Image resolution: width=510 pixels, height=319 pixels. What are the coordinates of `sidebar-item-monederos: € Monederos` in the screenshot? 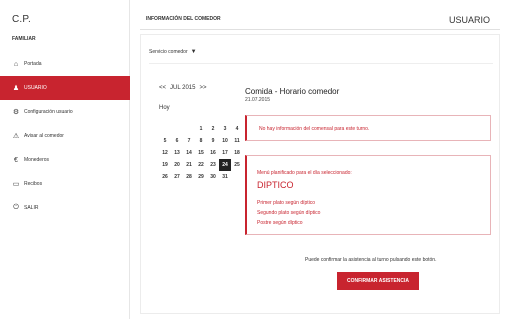 It's located at (65, 160).